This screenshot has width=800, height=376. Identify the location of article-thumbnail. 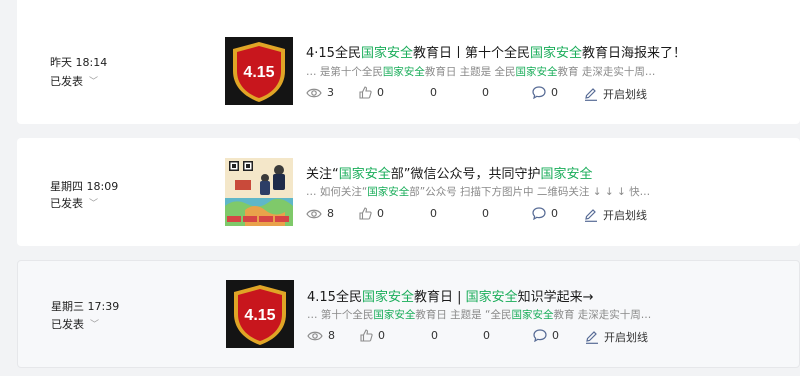
(259, 192).